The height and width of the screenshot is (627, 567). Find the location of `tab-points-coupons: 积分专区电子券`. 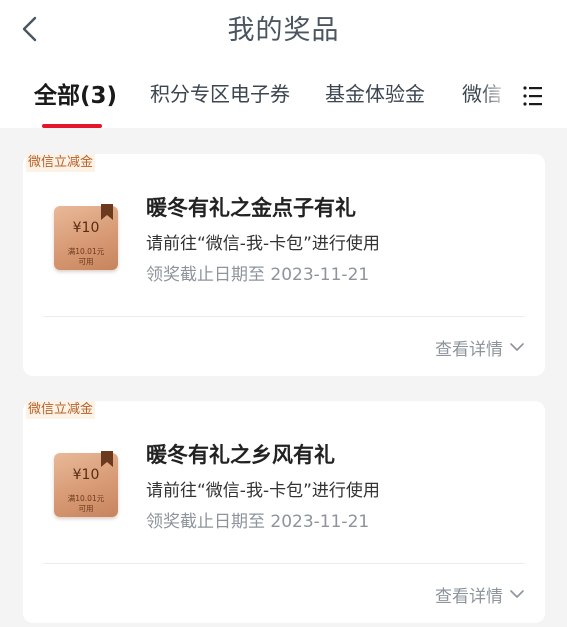

tab-points-coupons: 积分专区电子券 is located at coordinates (220, 92).